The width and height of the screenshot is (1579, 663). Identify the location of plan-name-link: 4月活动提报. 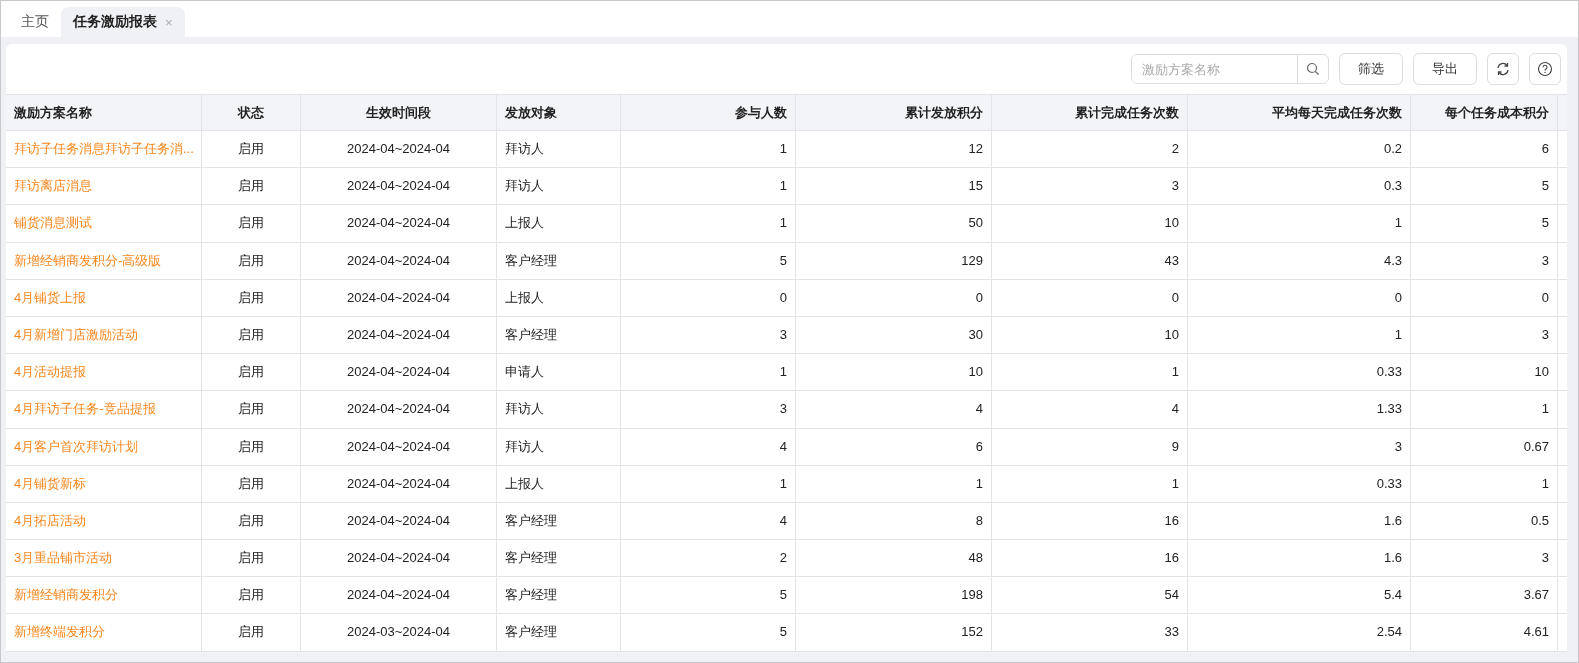
(104, 372).